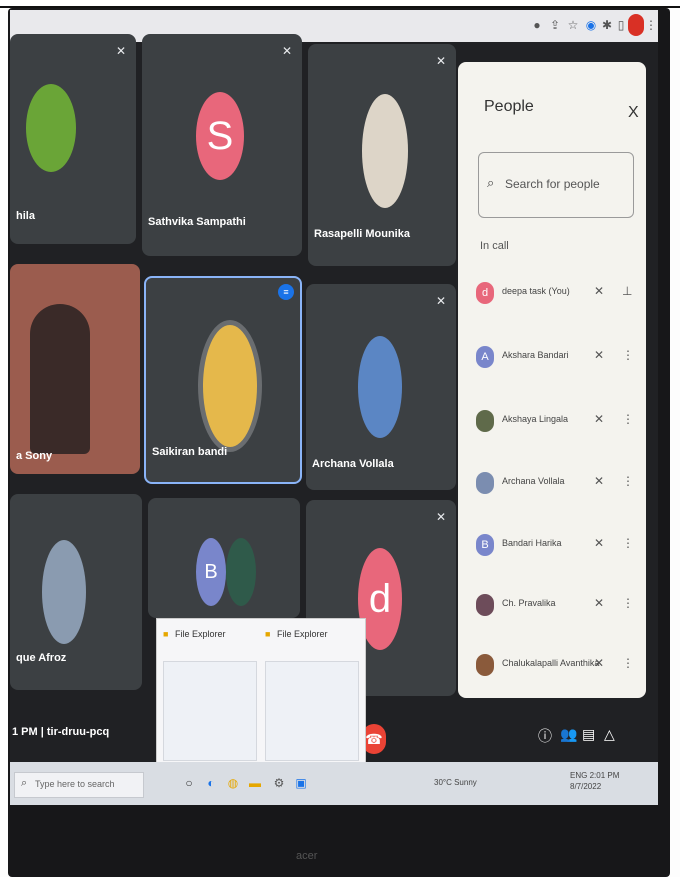  What do you see at coordinates (557, 667) in the screenshot?
I see `participant-row: Chalukalapalli Avanthika ✕ ⋮` at bounding box center [557, 667].